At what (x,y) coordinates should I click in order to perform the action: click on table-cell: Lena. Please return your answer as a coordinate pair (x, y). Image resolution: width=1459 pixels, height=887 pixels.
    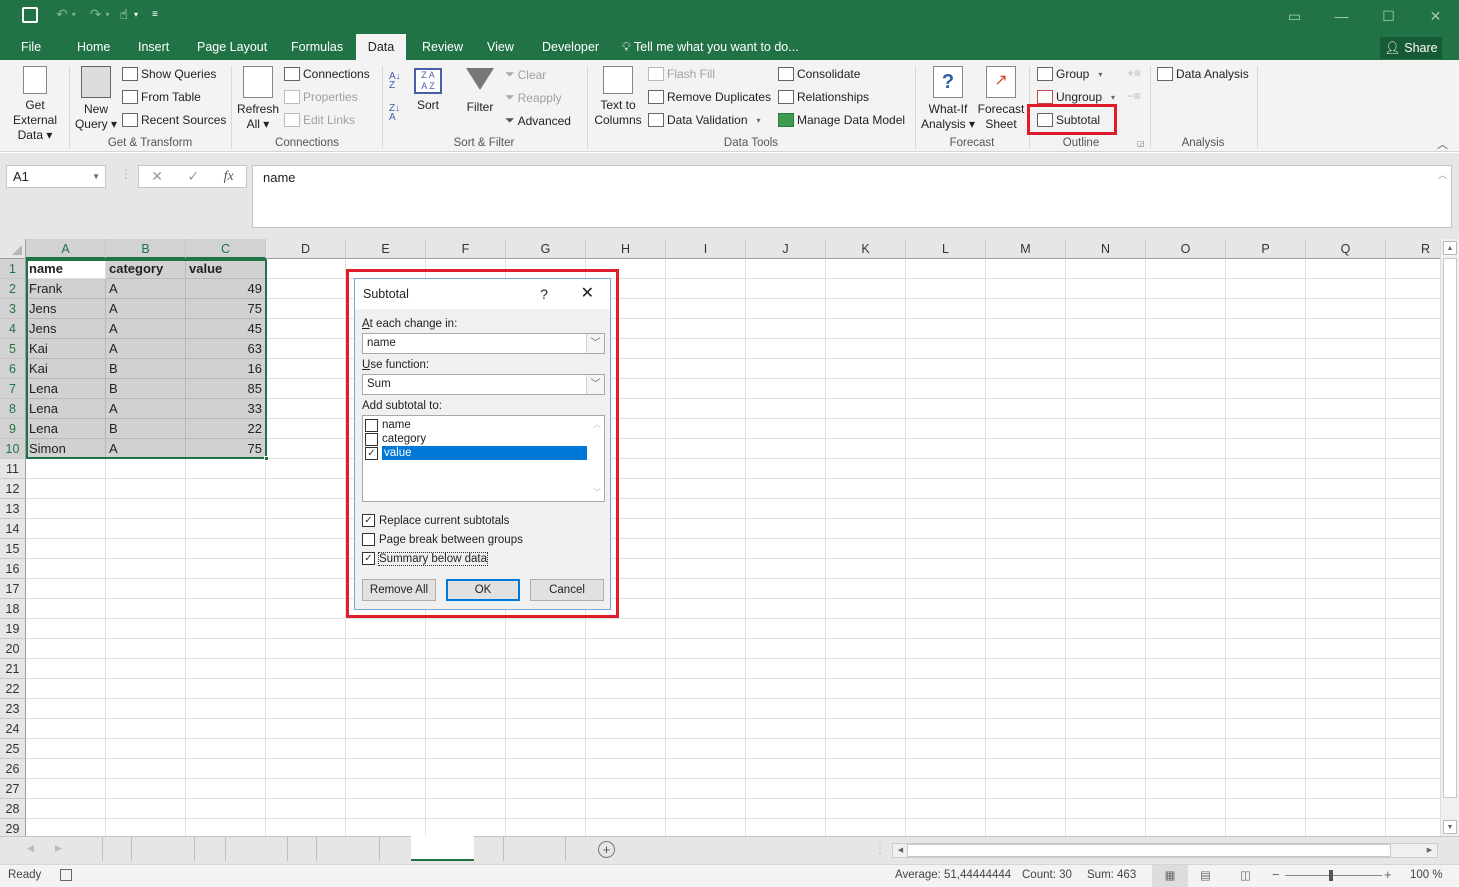
    Looking at the image, I should click on (66, 389).